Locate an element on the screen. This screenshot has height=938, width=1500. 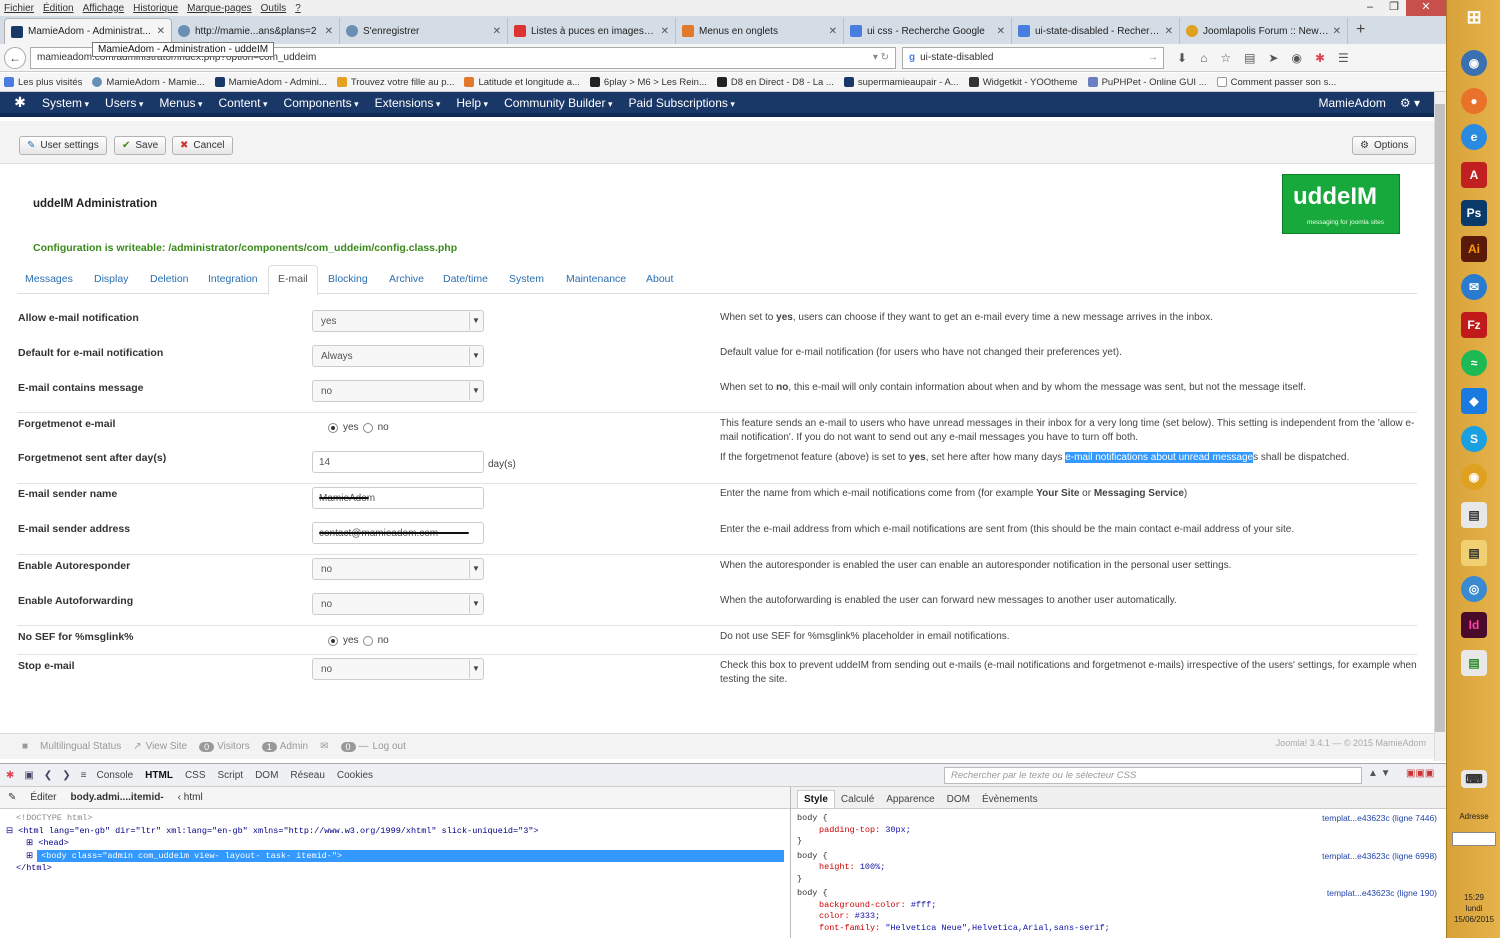
menu-community-builder: Community Builder is located at coordinates (558, 103).